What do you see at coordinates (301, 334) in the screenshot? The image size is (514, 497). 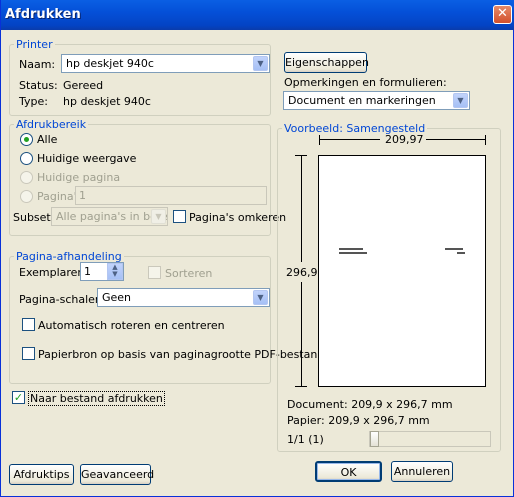 I see `height-dim-line-bottom` at bounding box center [301, 334].